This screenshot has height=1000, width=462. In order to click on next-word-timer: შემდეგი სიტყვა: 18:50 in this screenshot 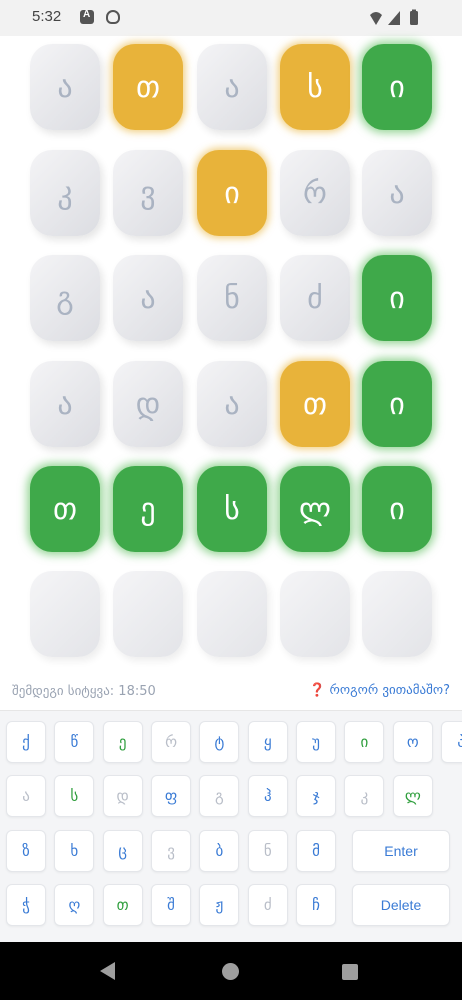, I will do `click(84, 691)`.